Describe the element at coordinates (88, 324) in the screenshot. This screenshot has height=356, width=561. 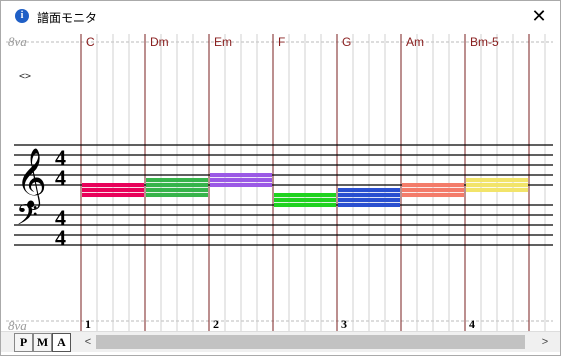
I see `measure-number: 1` at that location.